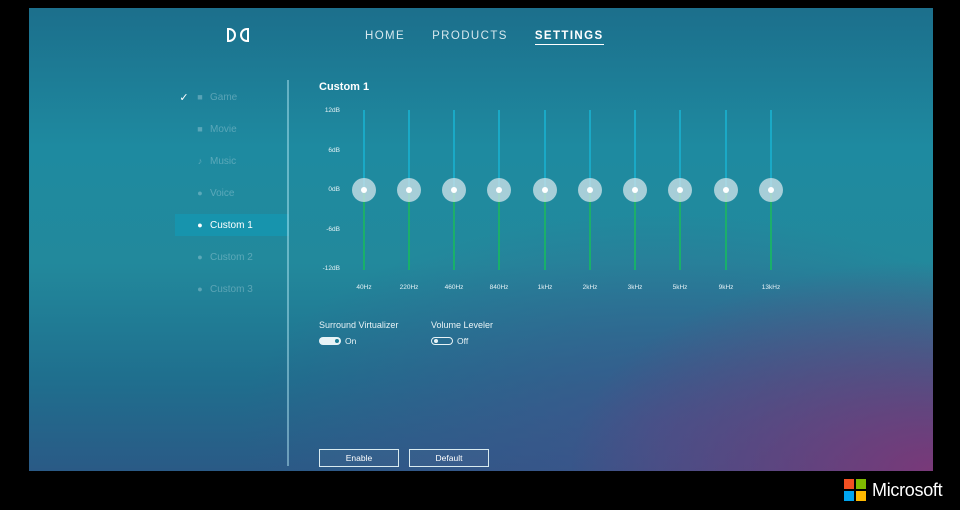 The height and width of the screenshot is (510, 960). I want to click on db-label-minus-12: -12dB, so click(331, 268).